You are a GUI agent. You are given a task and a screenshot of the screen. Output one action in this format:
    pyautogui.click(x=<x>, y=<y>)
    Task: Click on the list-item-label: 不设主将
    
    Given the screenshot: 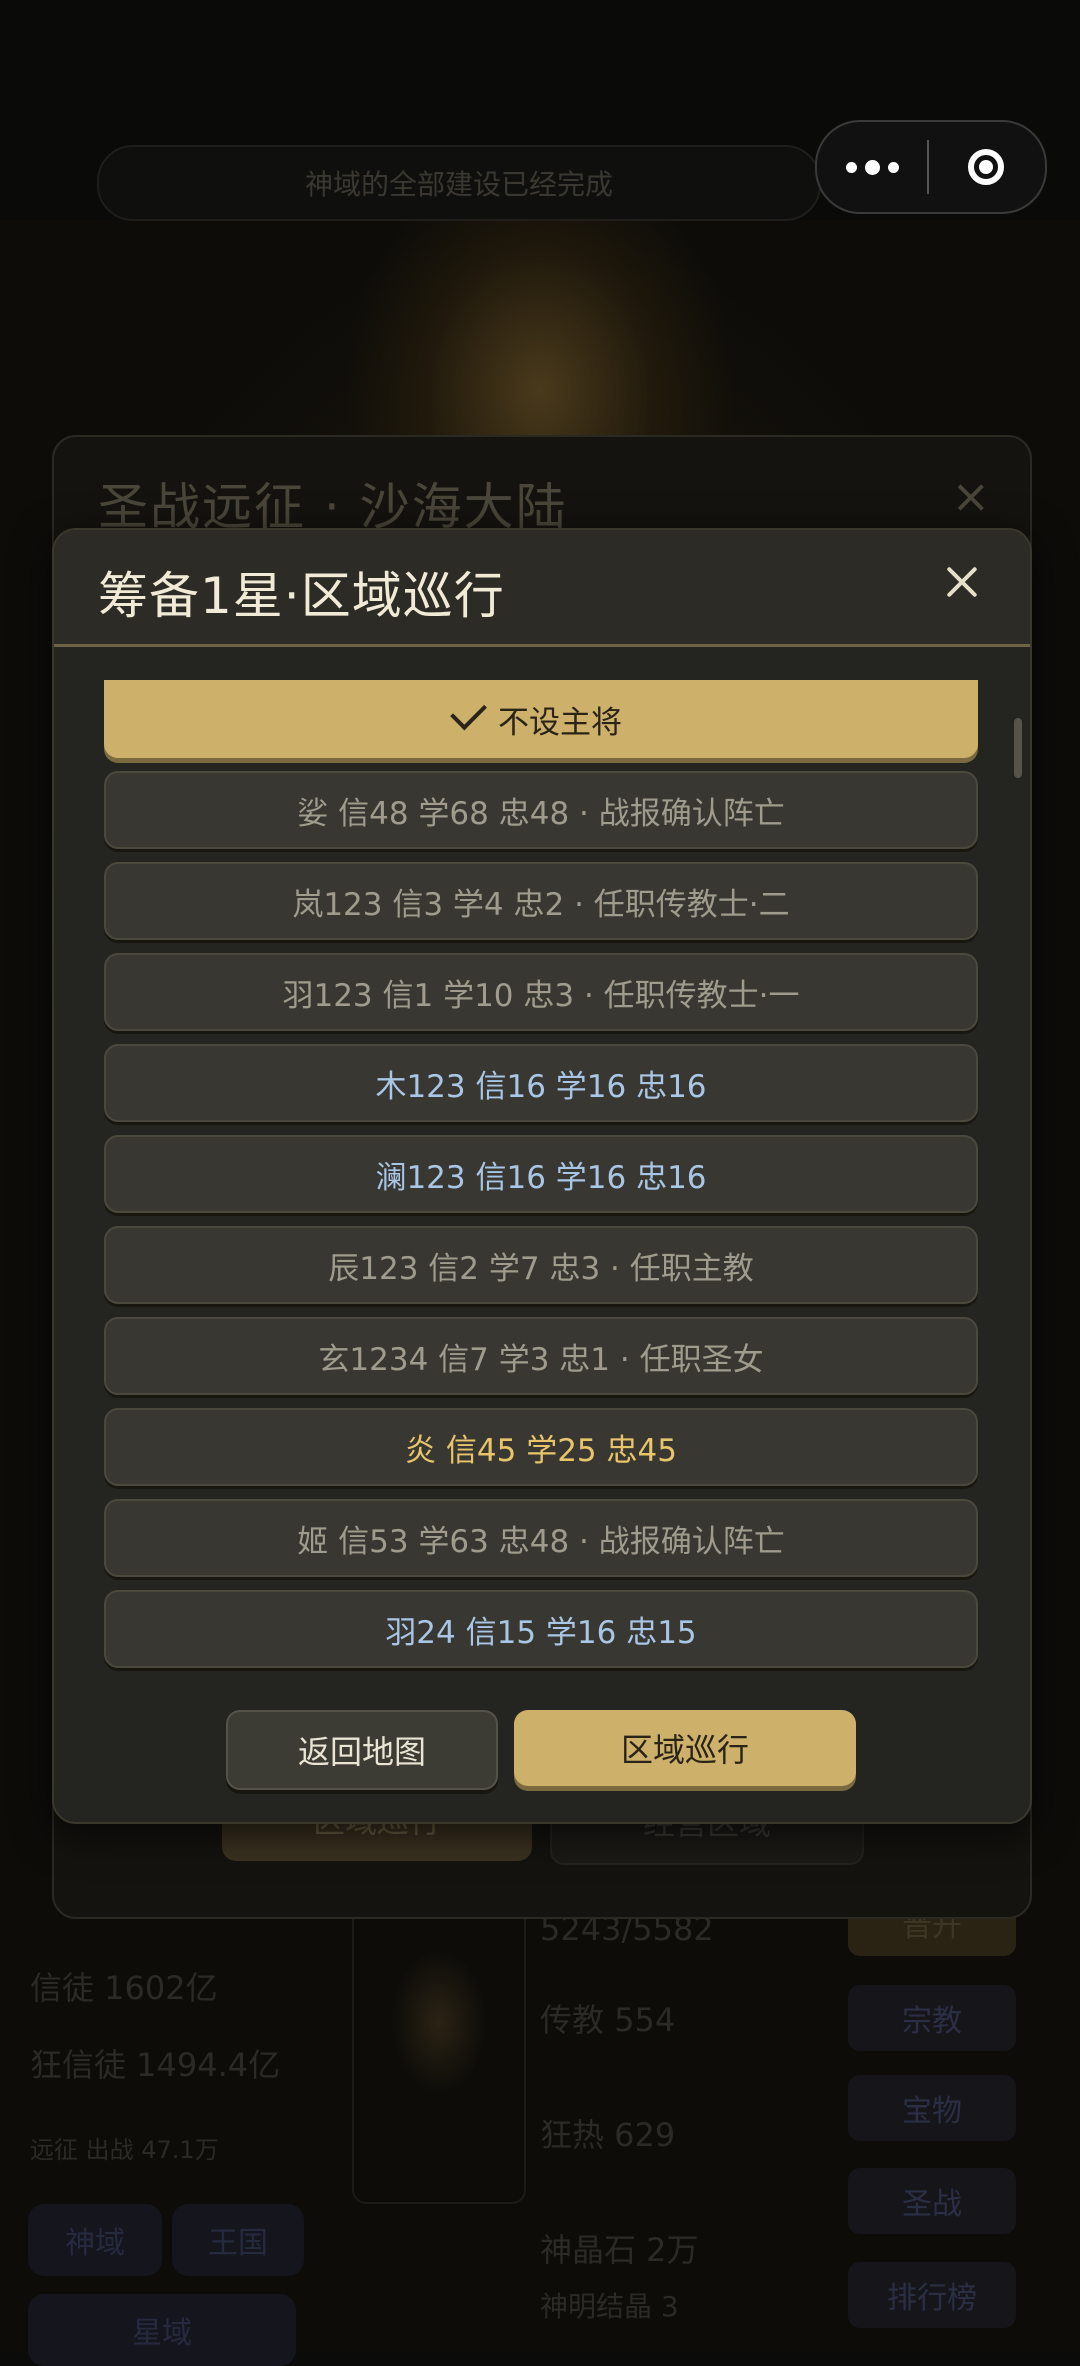 What is the action you would take?
    pyautogui.click(x=560, y=722)
    